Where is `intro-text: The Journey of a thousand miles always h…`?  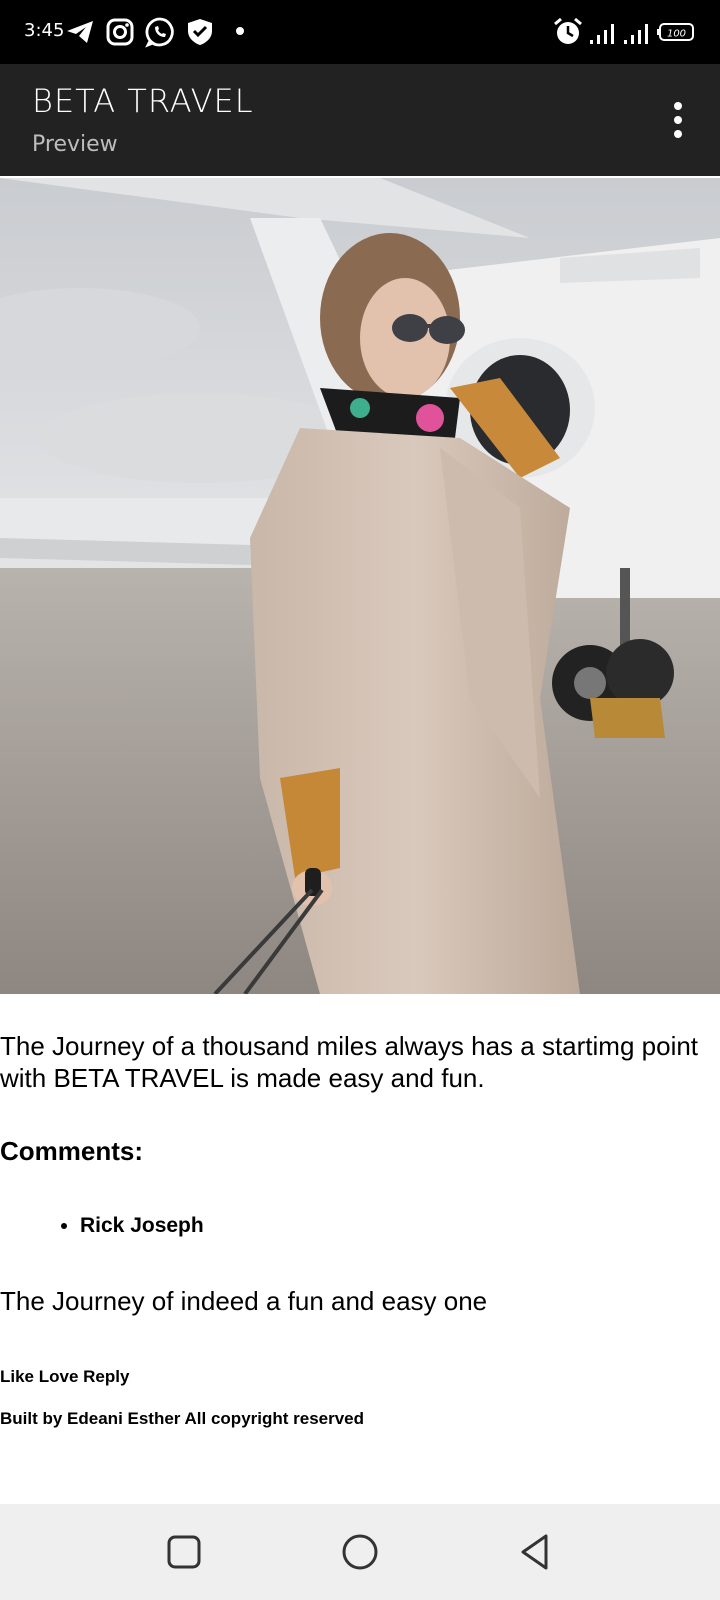 intro-text: The Journey of a thousand miles always h… is located at coordinates (349, 1062).